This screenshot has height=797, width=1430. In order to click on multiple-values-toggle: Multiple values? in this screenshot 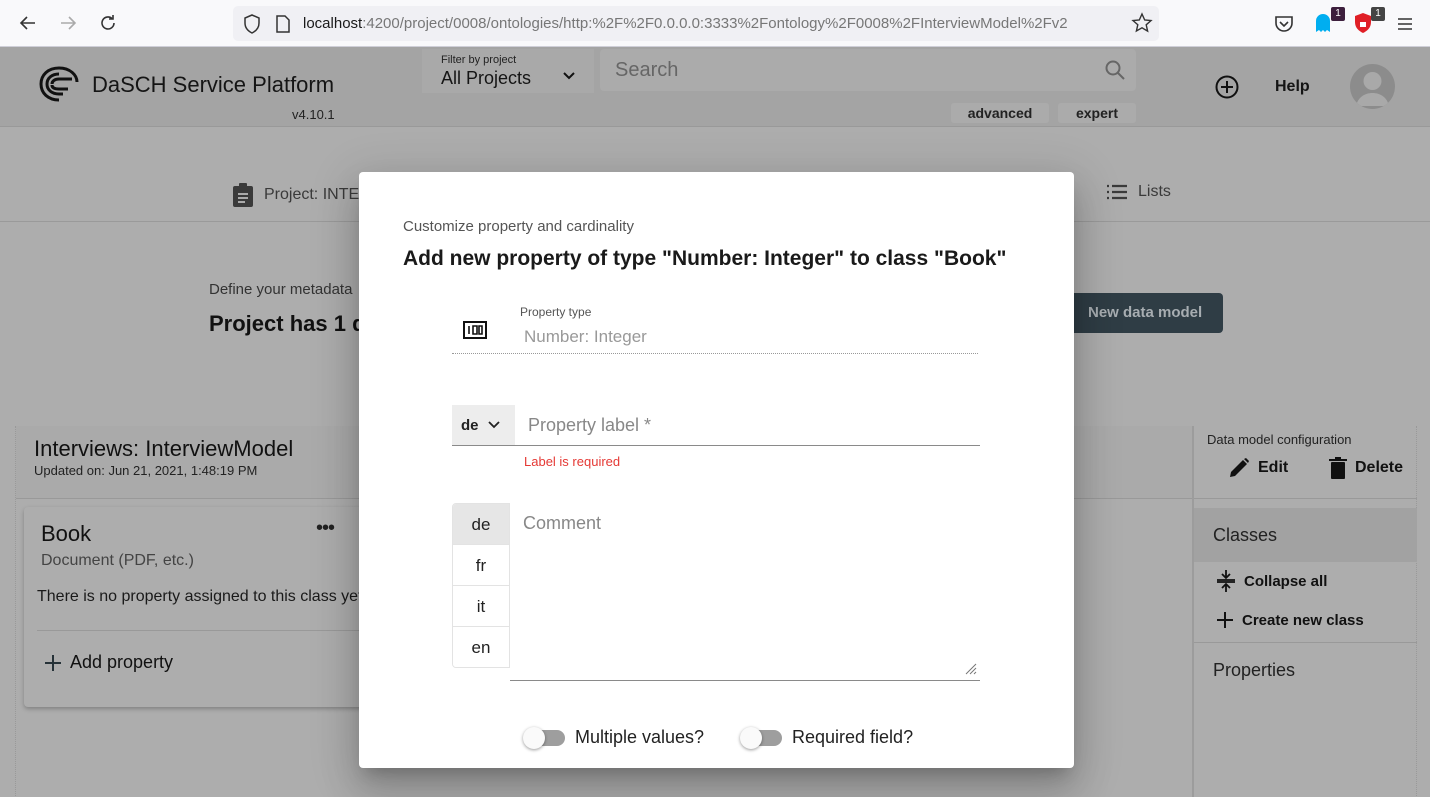, I will do `click(614, 737)`.